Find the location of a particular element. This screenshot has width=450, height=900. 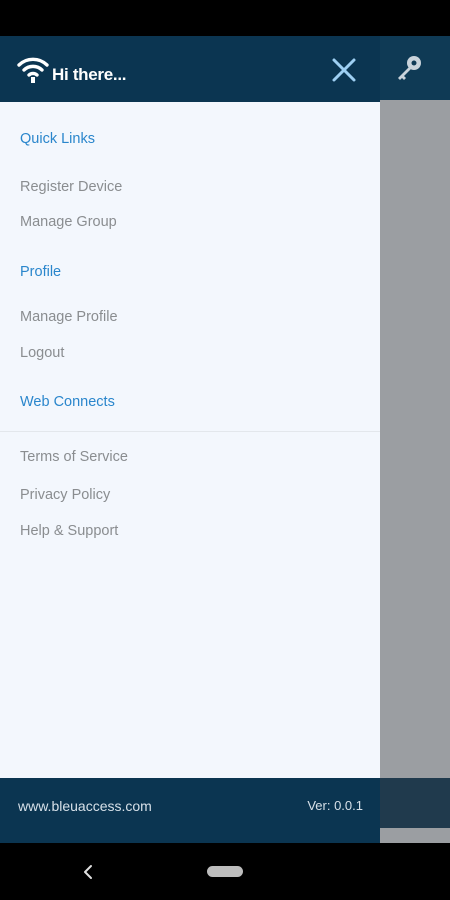

section-quick-links: Quick Links is located at coordinates (57, 139).